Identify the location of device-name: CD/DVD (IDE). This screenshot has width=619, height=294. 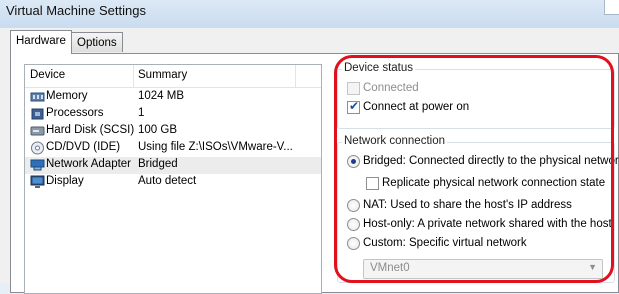
(83, 147).